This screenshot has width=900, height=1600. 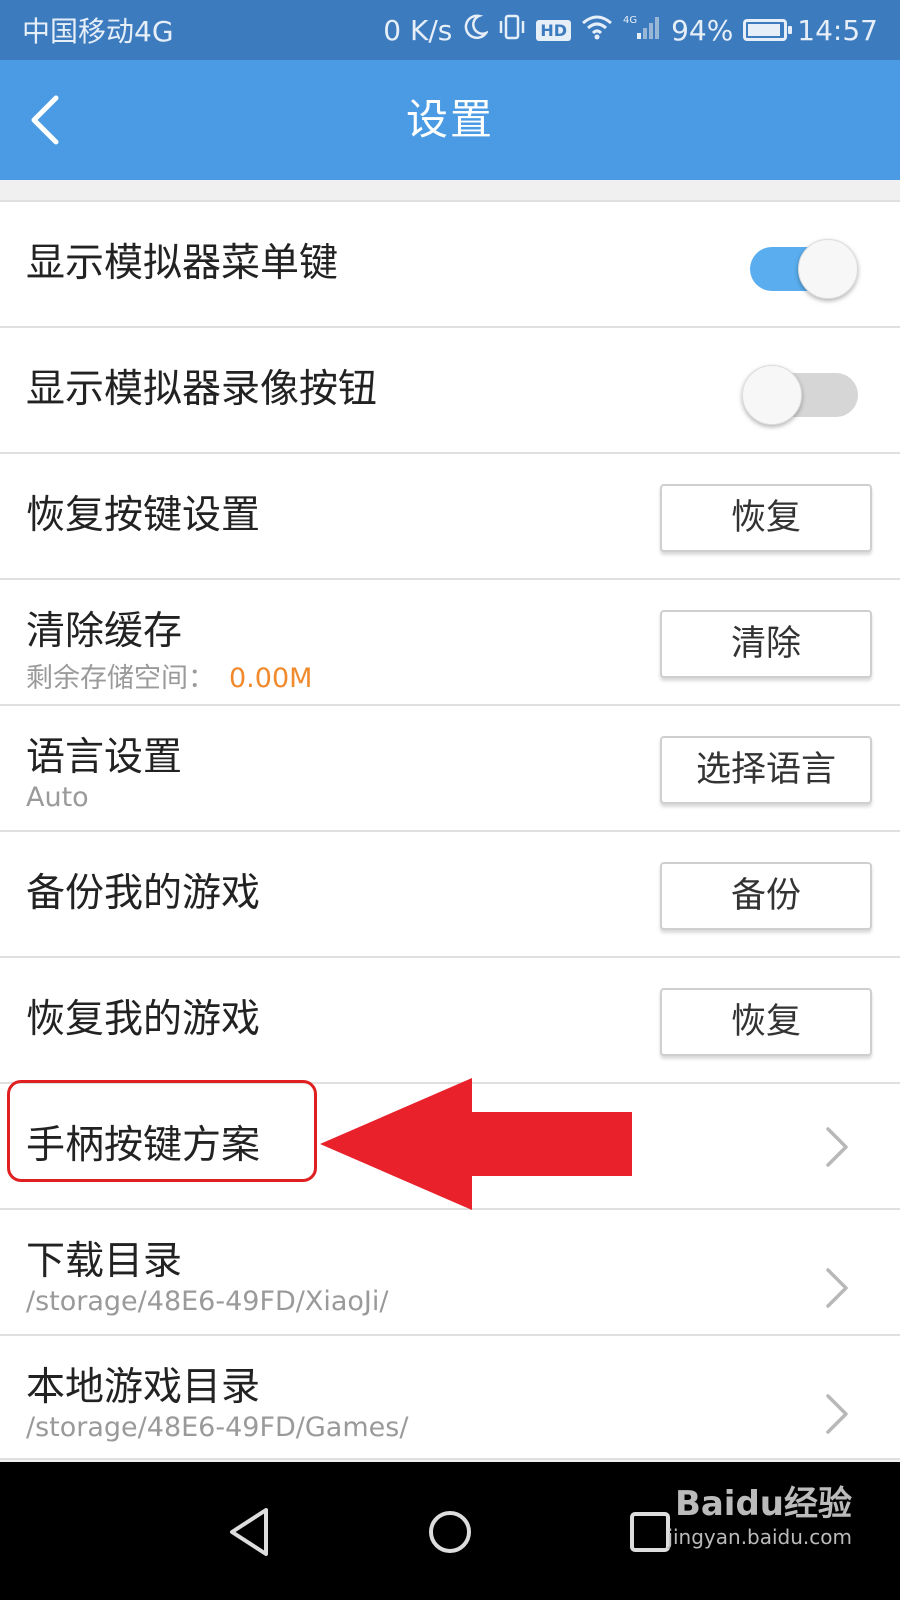 I want to click on page-title: 设置, so click(x=449, y=119).